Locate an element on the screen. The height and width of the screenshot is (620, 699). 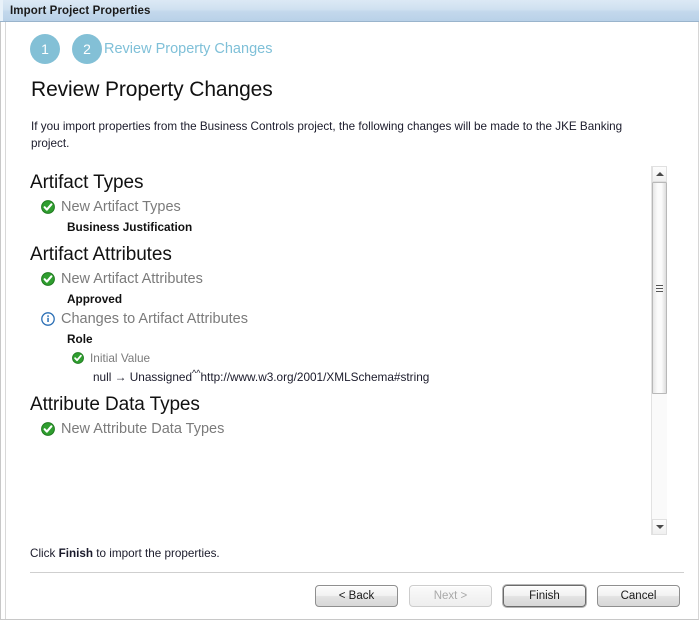
group-new-artifact-attributes: New Artifact Attributes is located at coordinates (340, 278).